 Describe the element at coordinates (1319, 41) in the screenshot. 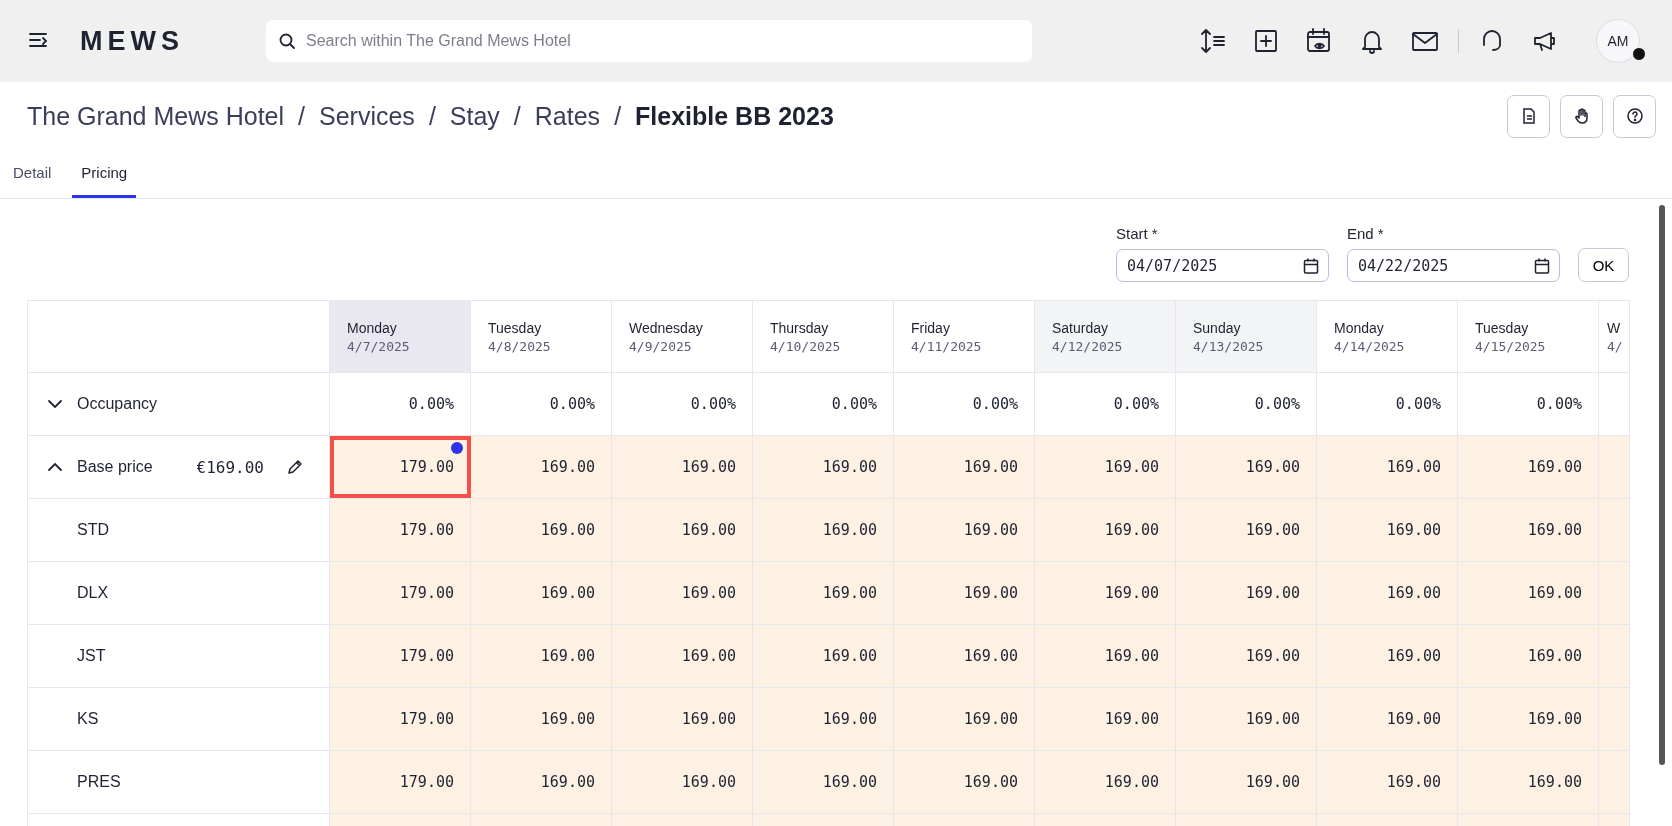

I see `calendar-eye-icon` at that location.